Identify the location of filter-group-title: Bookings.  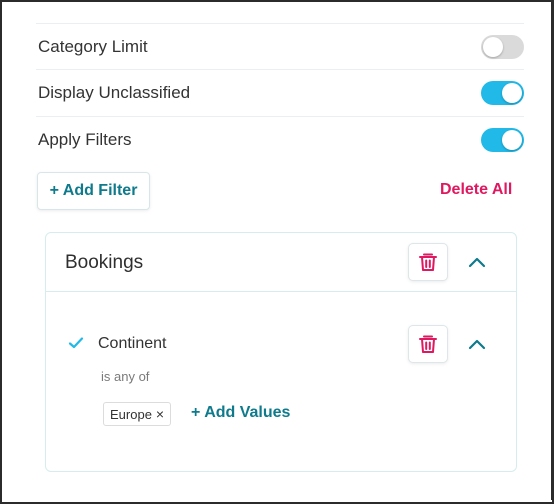
(104, 262).